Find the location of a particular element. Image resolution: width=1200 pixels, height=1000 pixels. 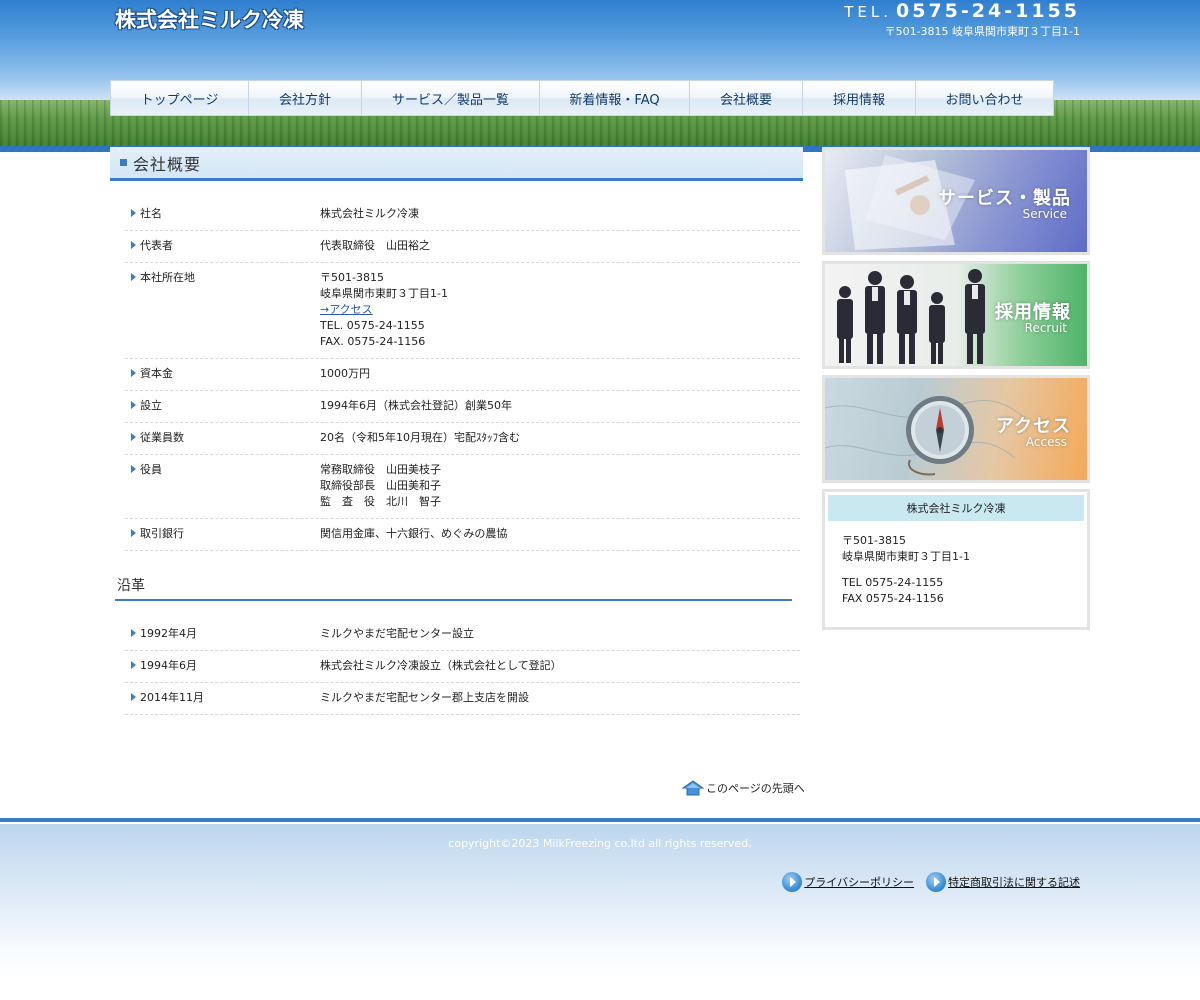

header-tel: TEL. 0575-24-1155 is located at coordinates (962, 11).